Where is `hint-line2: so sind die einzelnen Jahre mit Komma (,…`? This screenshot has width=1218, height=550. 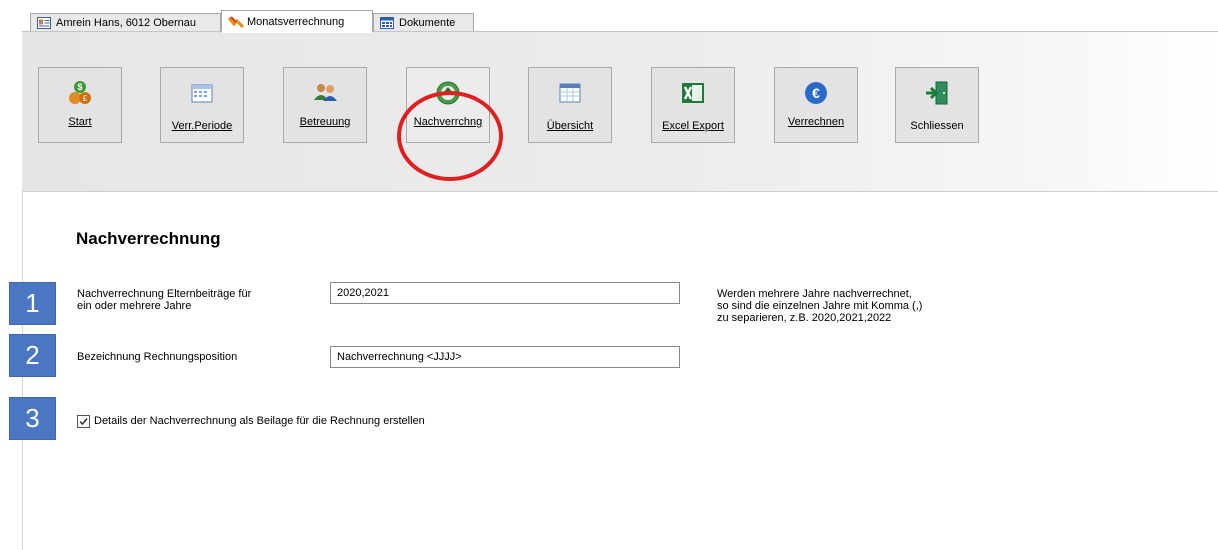 hint-line2: so sind die einzelnen Jahre mit Komma (,… is located at coordinates (820, 306).